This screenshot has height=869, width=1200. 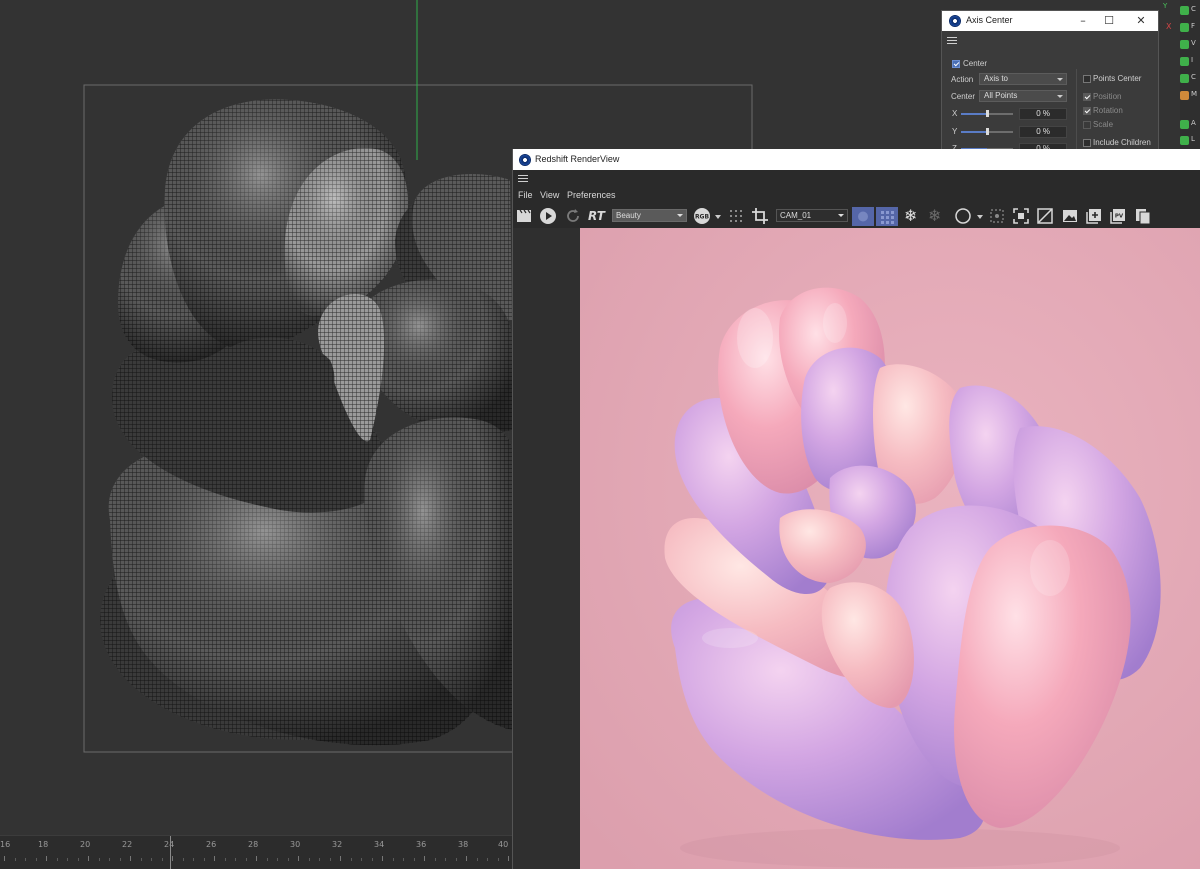 What do you see at coordinates (1190, 141) in the screenshot?
I see `object-item: L` at bounding box center [1190, 141].